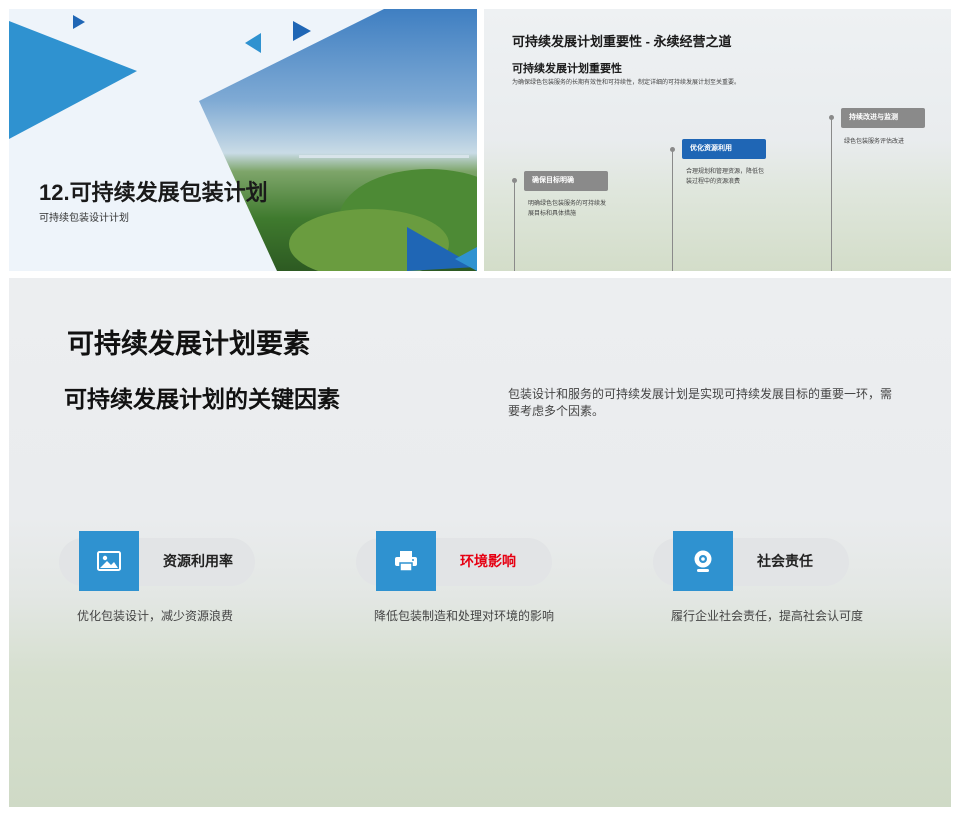  Describe the element at coordinates (566, 181) in the screenshot. I see `step-tag: 确保目标明确` at that location.